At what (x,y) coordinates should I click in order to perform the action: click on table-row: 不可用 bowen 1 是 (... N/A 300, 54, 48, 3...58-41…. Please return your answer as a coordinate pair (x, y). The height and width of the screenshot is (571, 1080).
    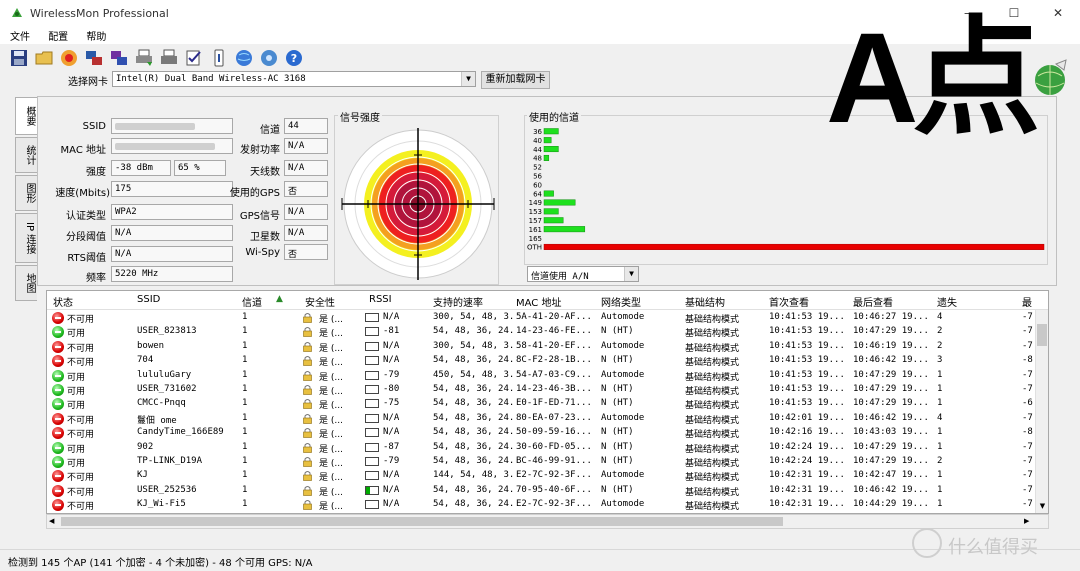
    Looking at the image, I should click on (542, 347).